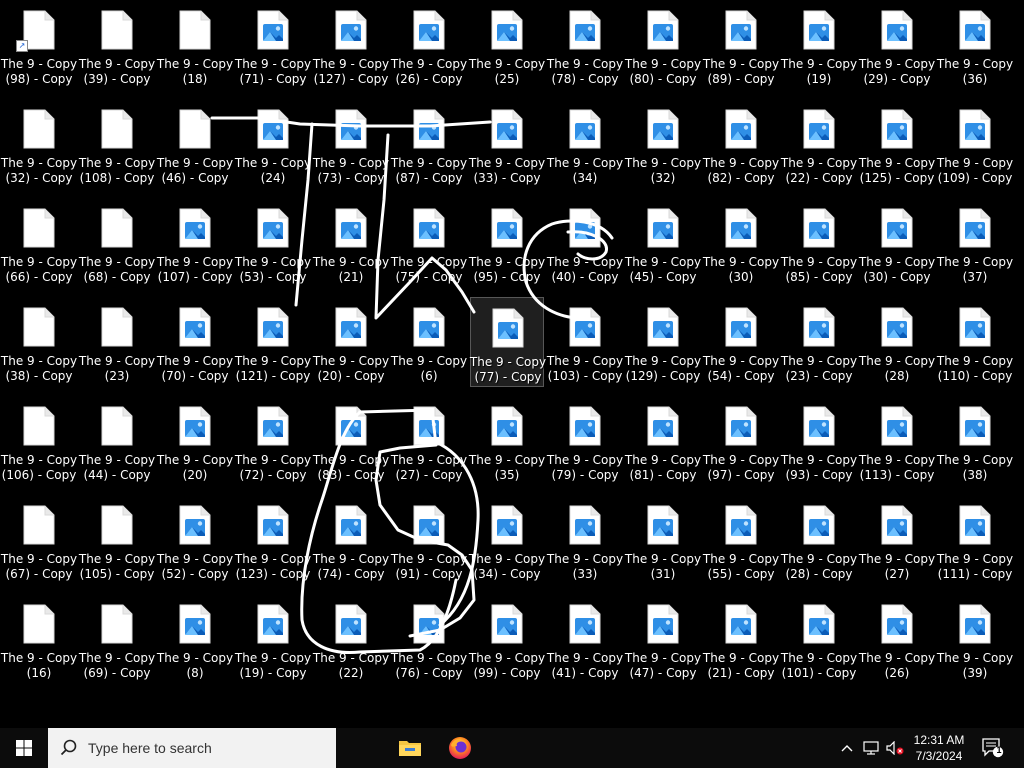  What do you see at coordinates (819, 45) in the screenshot?
I see `desktop-file-icon: The 9 - Copy (19)` at bounding box center [819, 45].